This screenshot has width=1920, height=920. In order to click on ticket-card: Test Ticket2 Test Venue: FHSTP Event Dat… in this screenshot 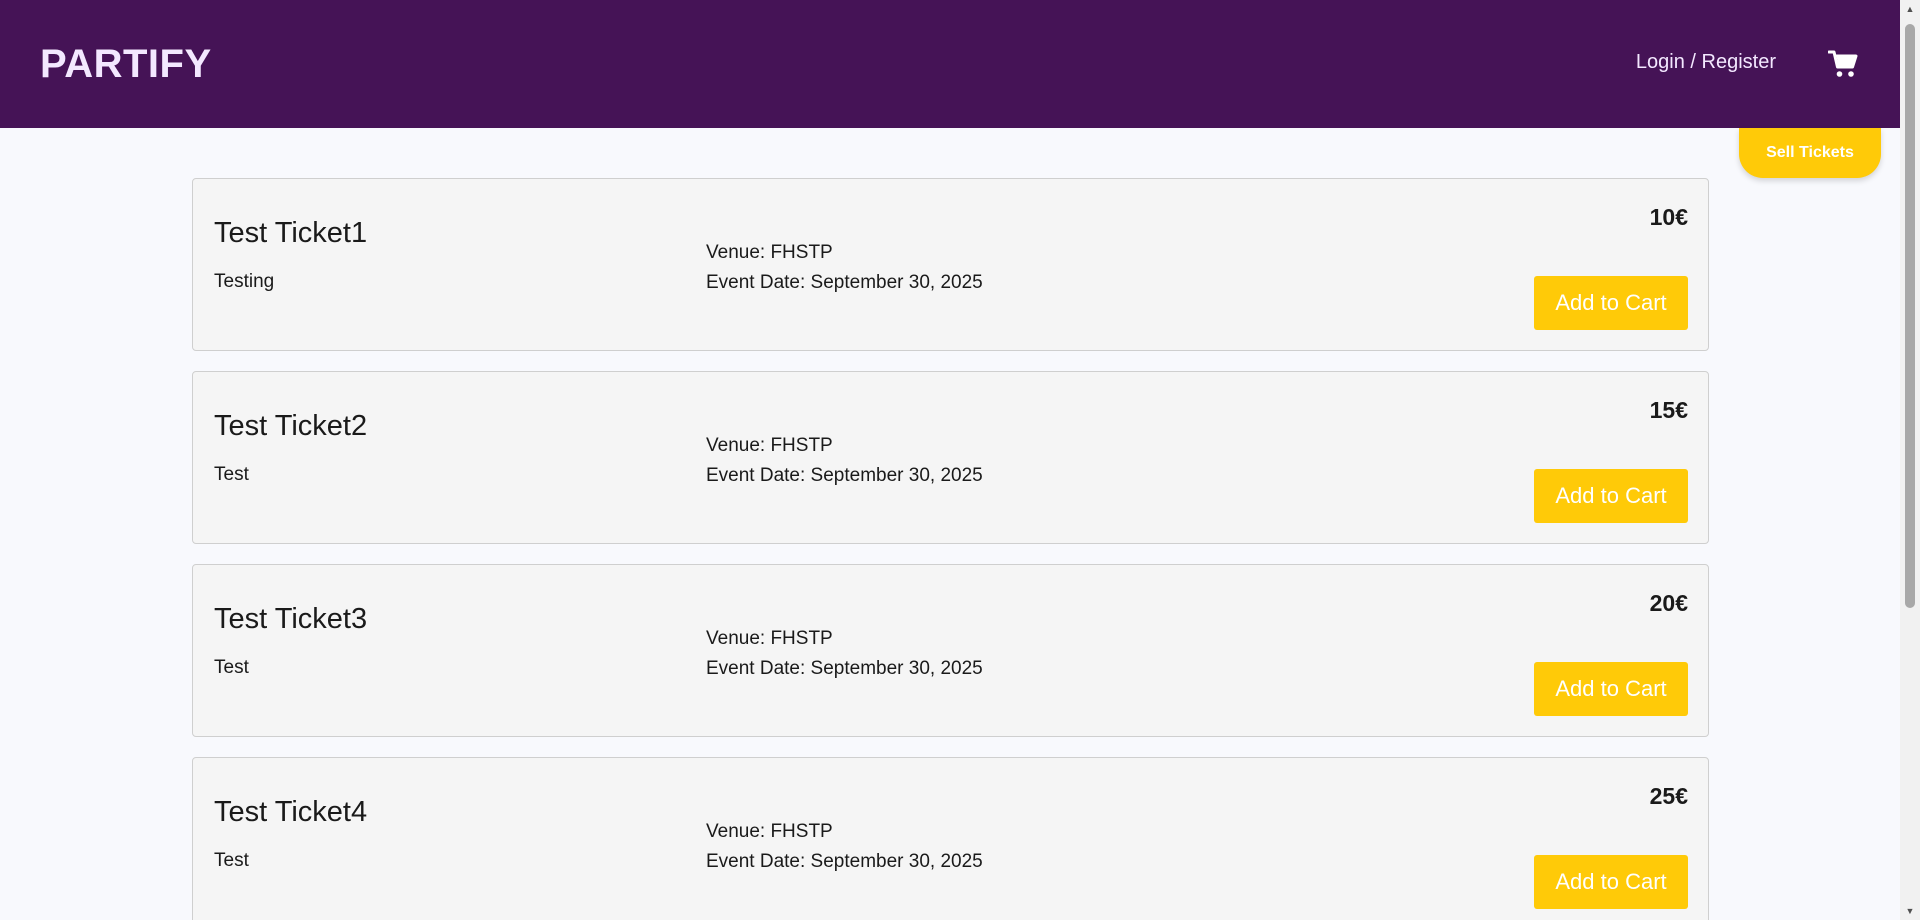, I will do `click(950, 457)`.